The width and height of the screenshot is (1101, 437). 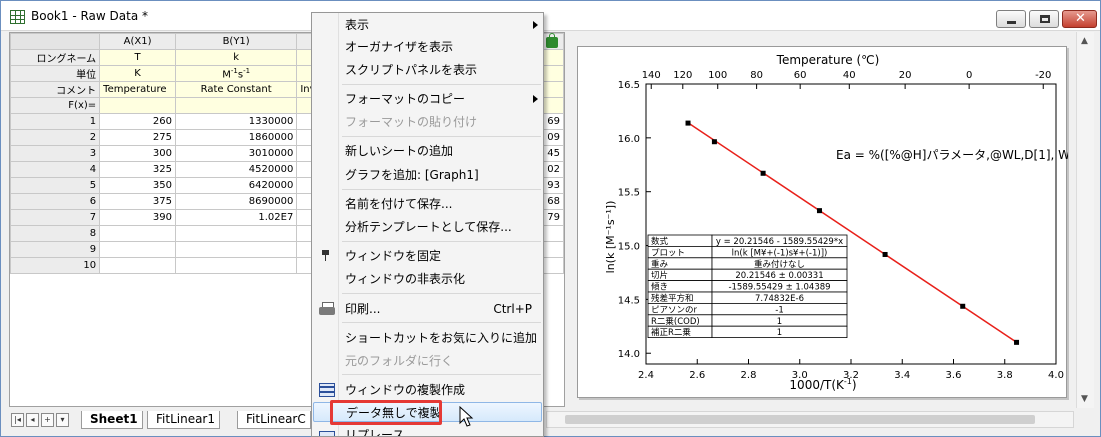 I want to click on menu-item: 表示, so click(x=427, y=25).